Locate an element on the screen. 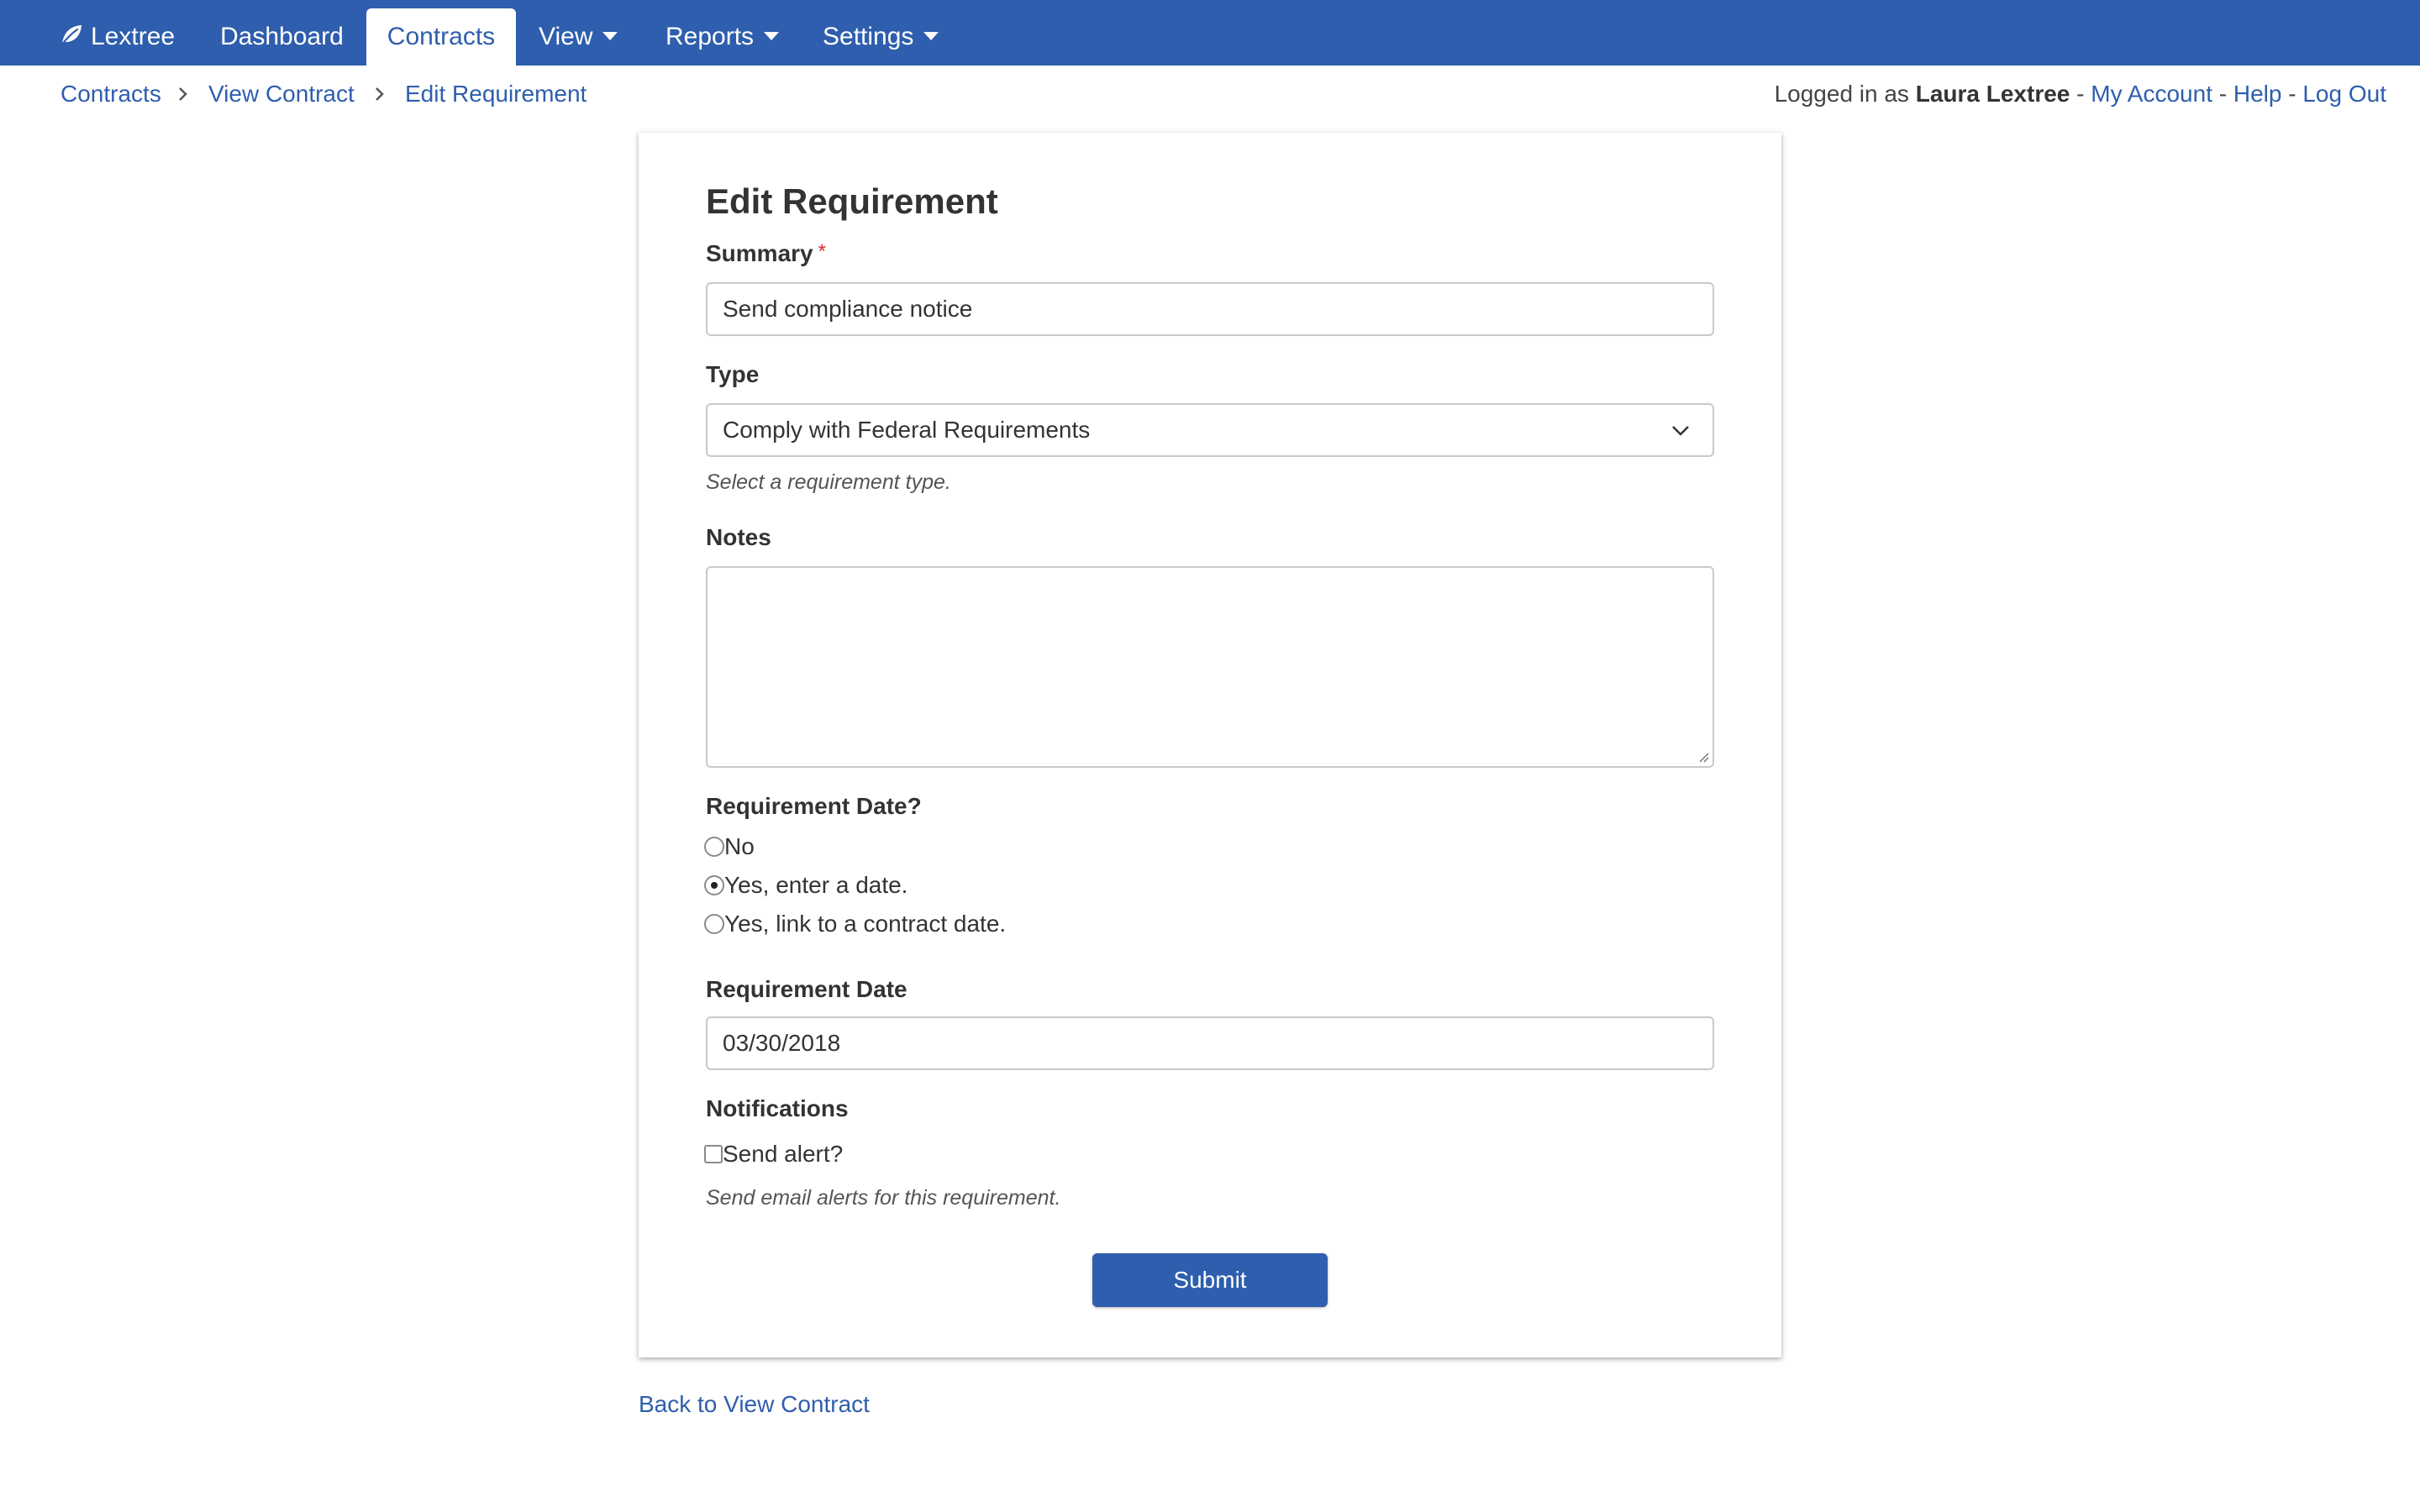  nav-view-dropdown: View is located at coordinates (578, 37).